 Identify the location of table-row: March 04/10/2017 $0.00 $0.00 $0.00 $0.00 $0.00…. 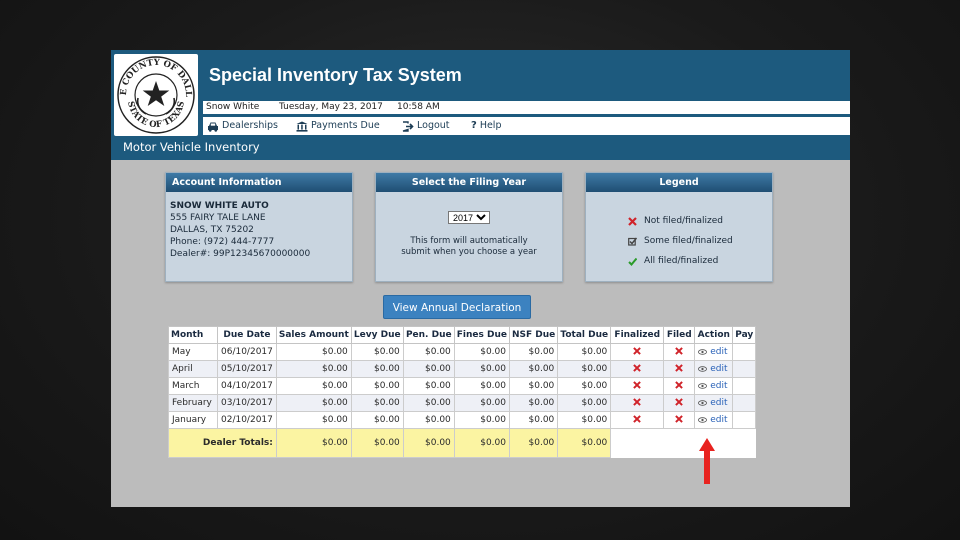
(462, 386).